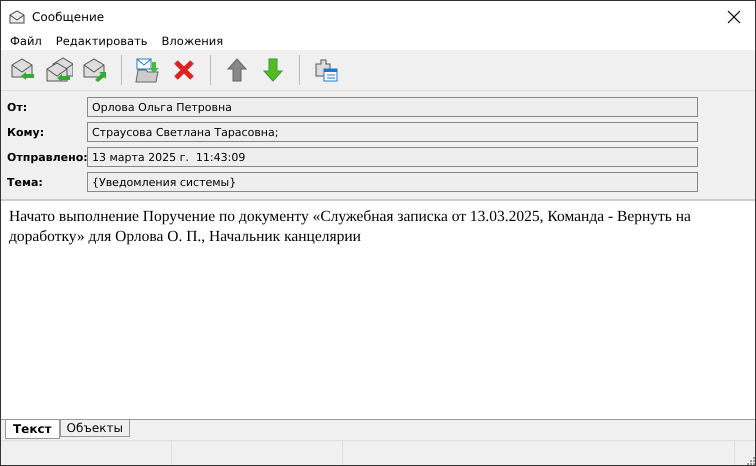 Image resolution: width=756 pixels, height=466 pixels. What do you see at coordinates (25, 182) in the screenshot?
I see `field-label: Тема:` at bounding box center [25, 182].